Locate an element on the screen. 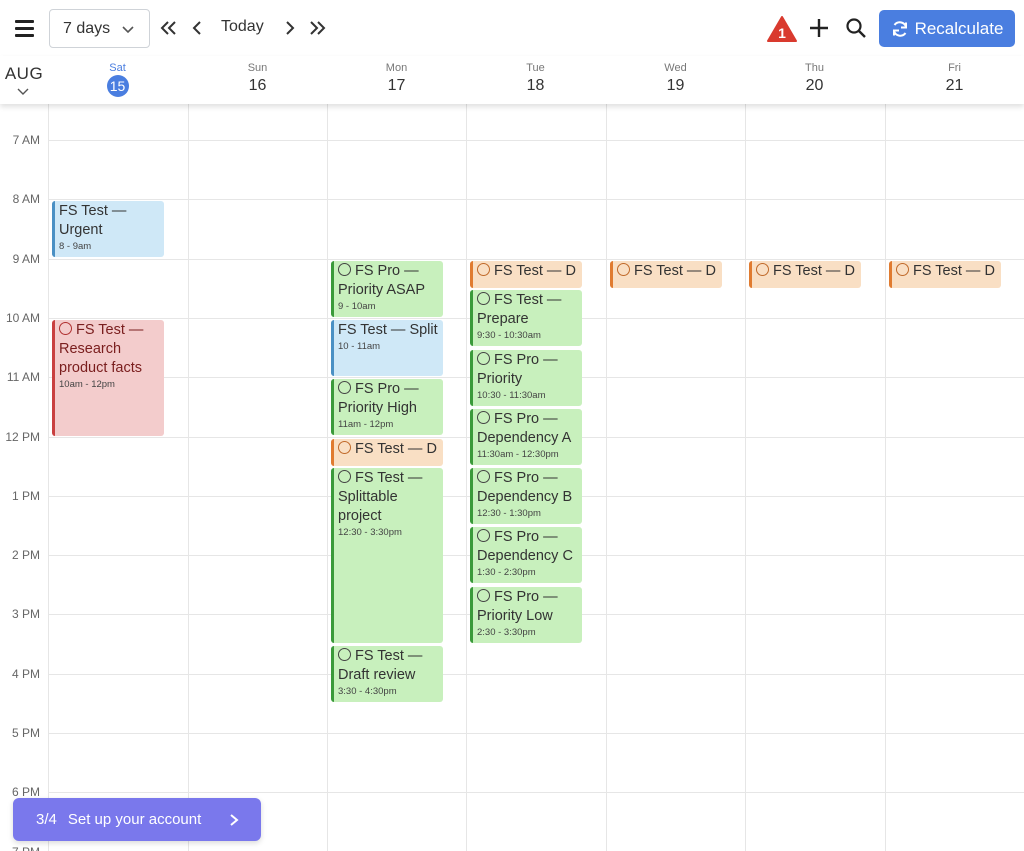 The image size is (1024, 851). day-header-sat: Sat 15 is located at coordinates (117, 79).